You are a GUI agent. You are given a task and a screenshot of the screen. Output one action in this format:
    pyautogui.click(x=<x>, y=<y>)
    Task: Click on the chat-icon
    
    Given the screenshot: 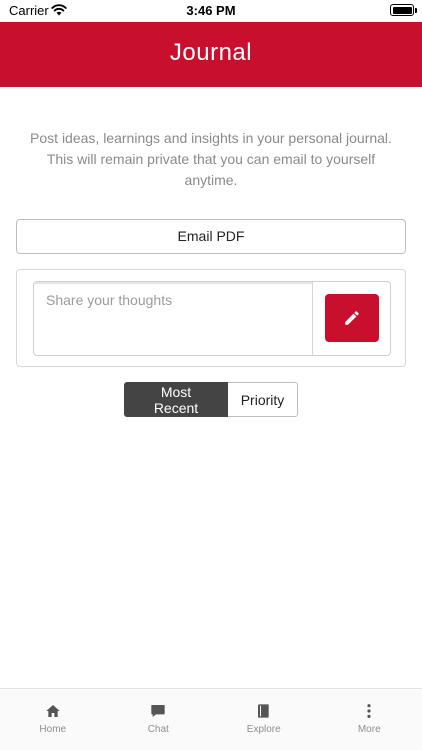 What is the action you would take?
    pyautogui.click(x=158, y=711)
    